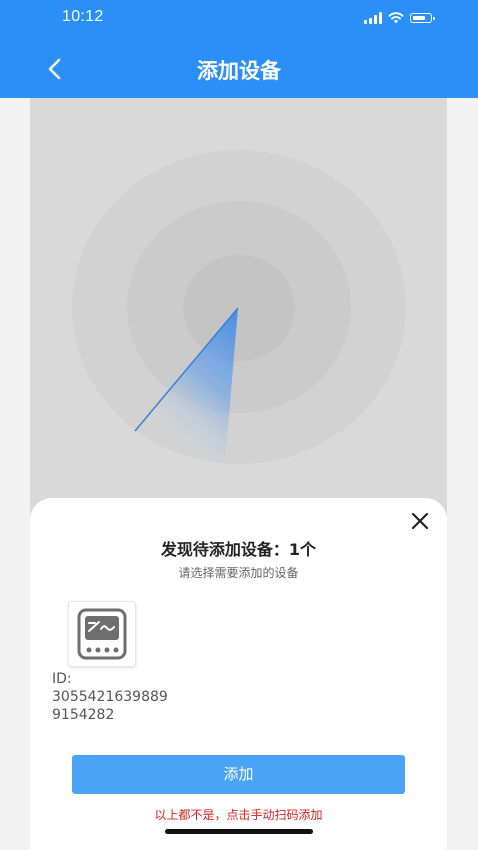  Describe the element at coordinates (62, 679) in the screenshot. I see `device-id-label: ID:` at that location.